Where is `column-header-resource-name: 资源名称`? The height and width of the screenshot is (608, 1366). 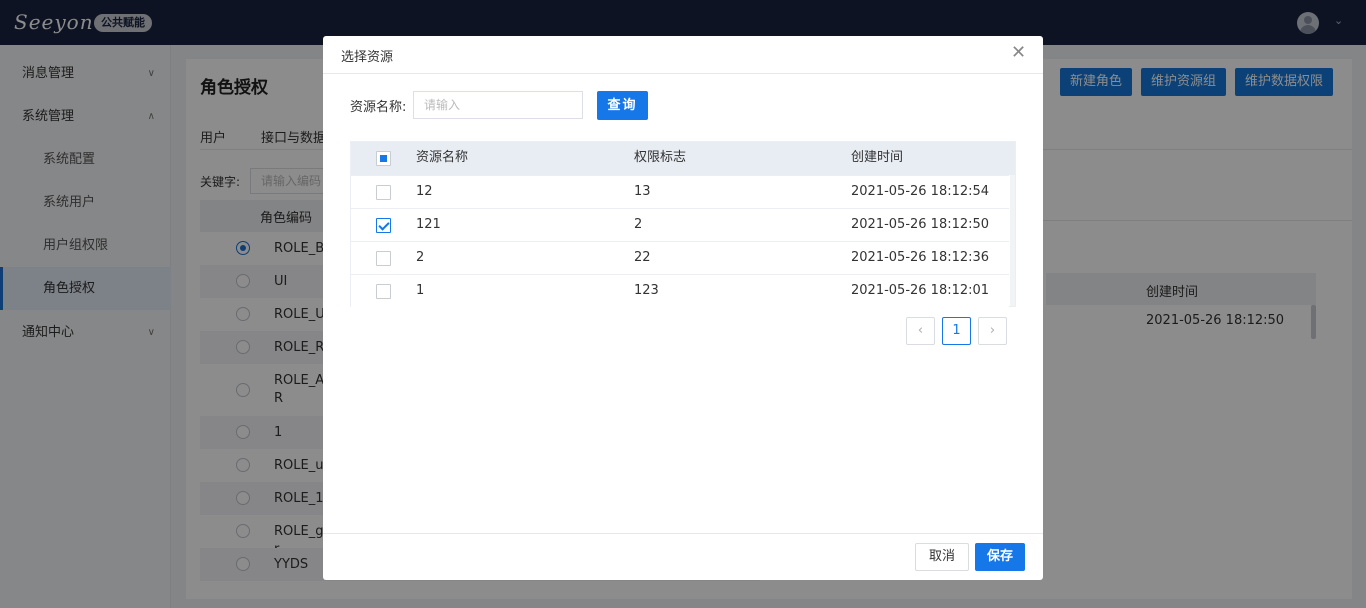 column-header-resource-name: 资源名称 is located at coordinates (442, 157).